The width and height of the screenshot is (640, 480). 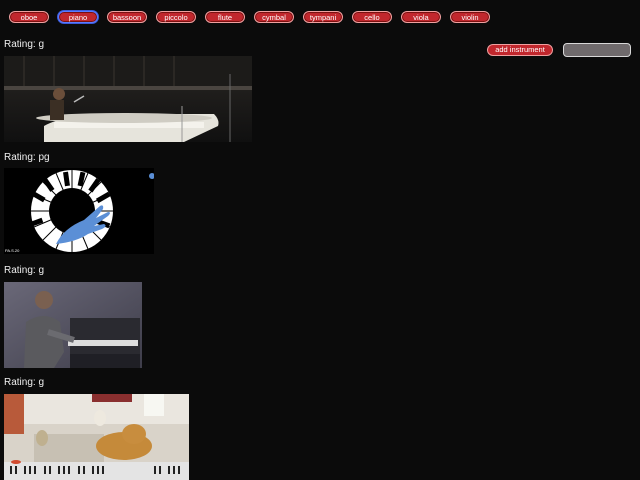 What do you see at coordinates (470, 17) in the screenshot?
I see `instrument-button-violin: violin` at bounding box center [470, 17].